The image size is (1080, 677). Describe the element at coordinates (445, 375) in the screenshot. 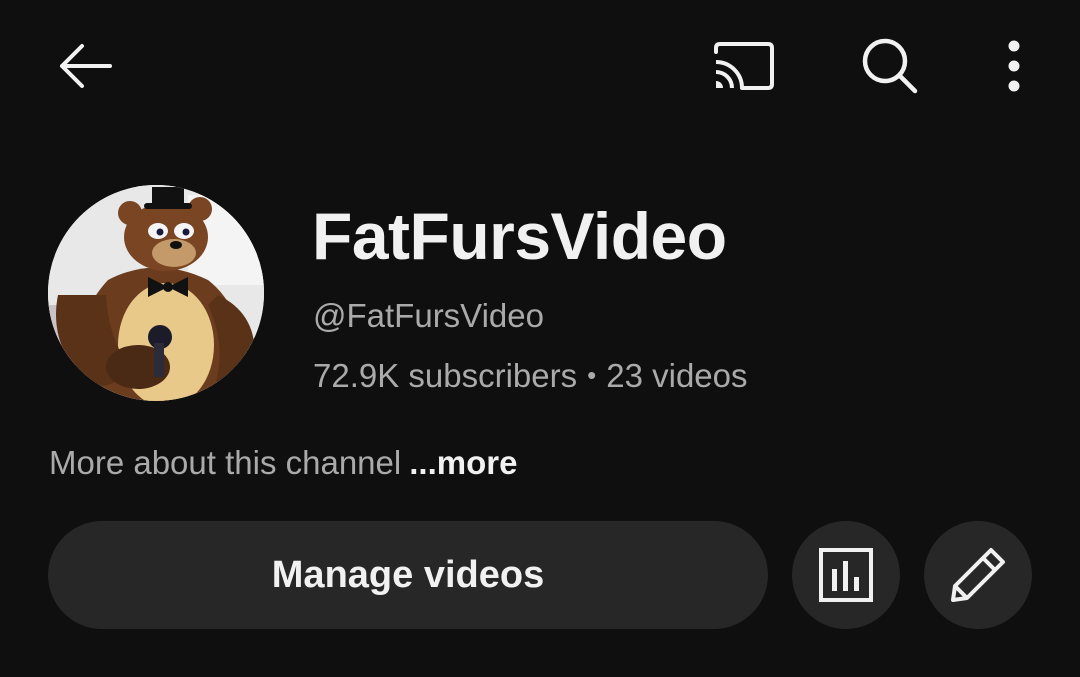

I see `subscriber-count: 72.9K subscribers` at that location.